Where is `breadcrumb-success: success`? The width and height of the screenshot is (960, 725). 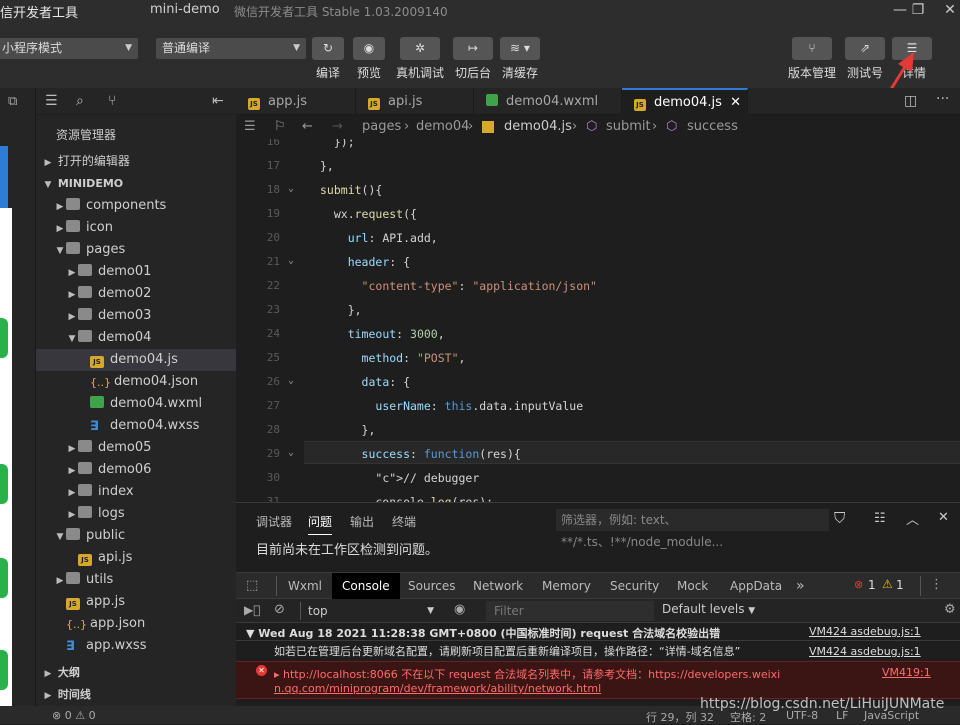
breadcrumb-success: success is located at coordinates (712, 127).